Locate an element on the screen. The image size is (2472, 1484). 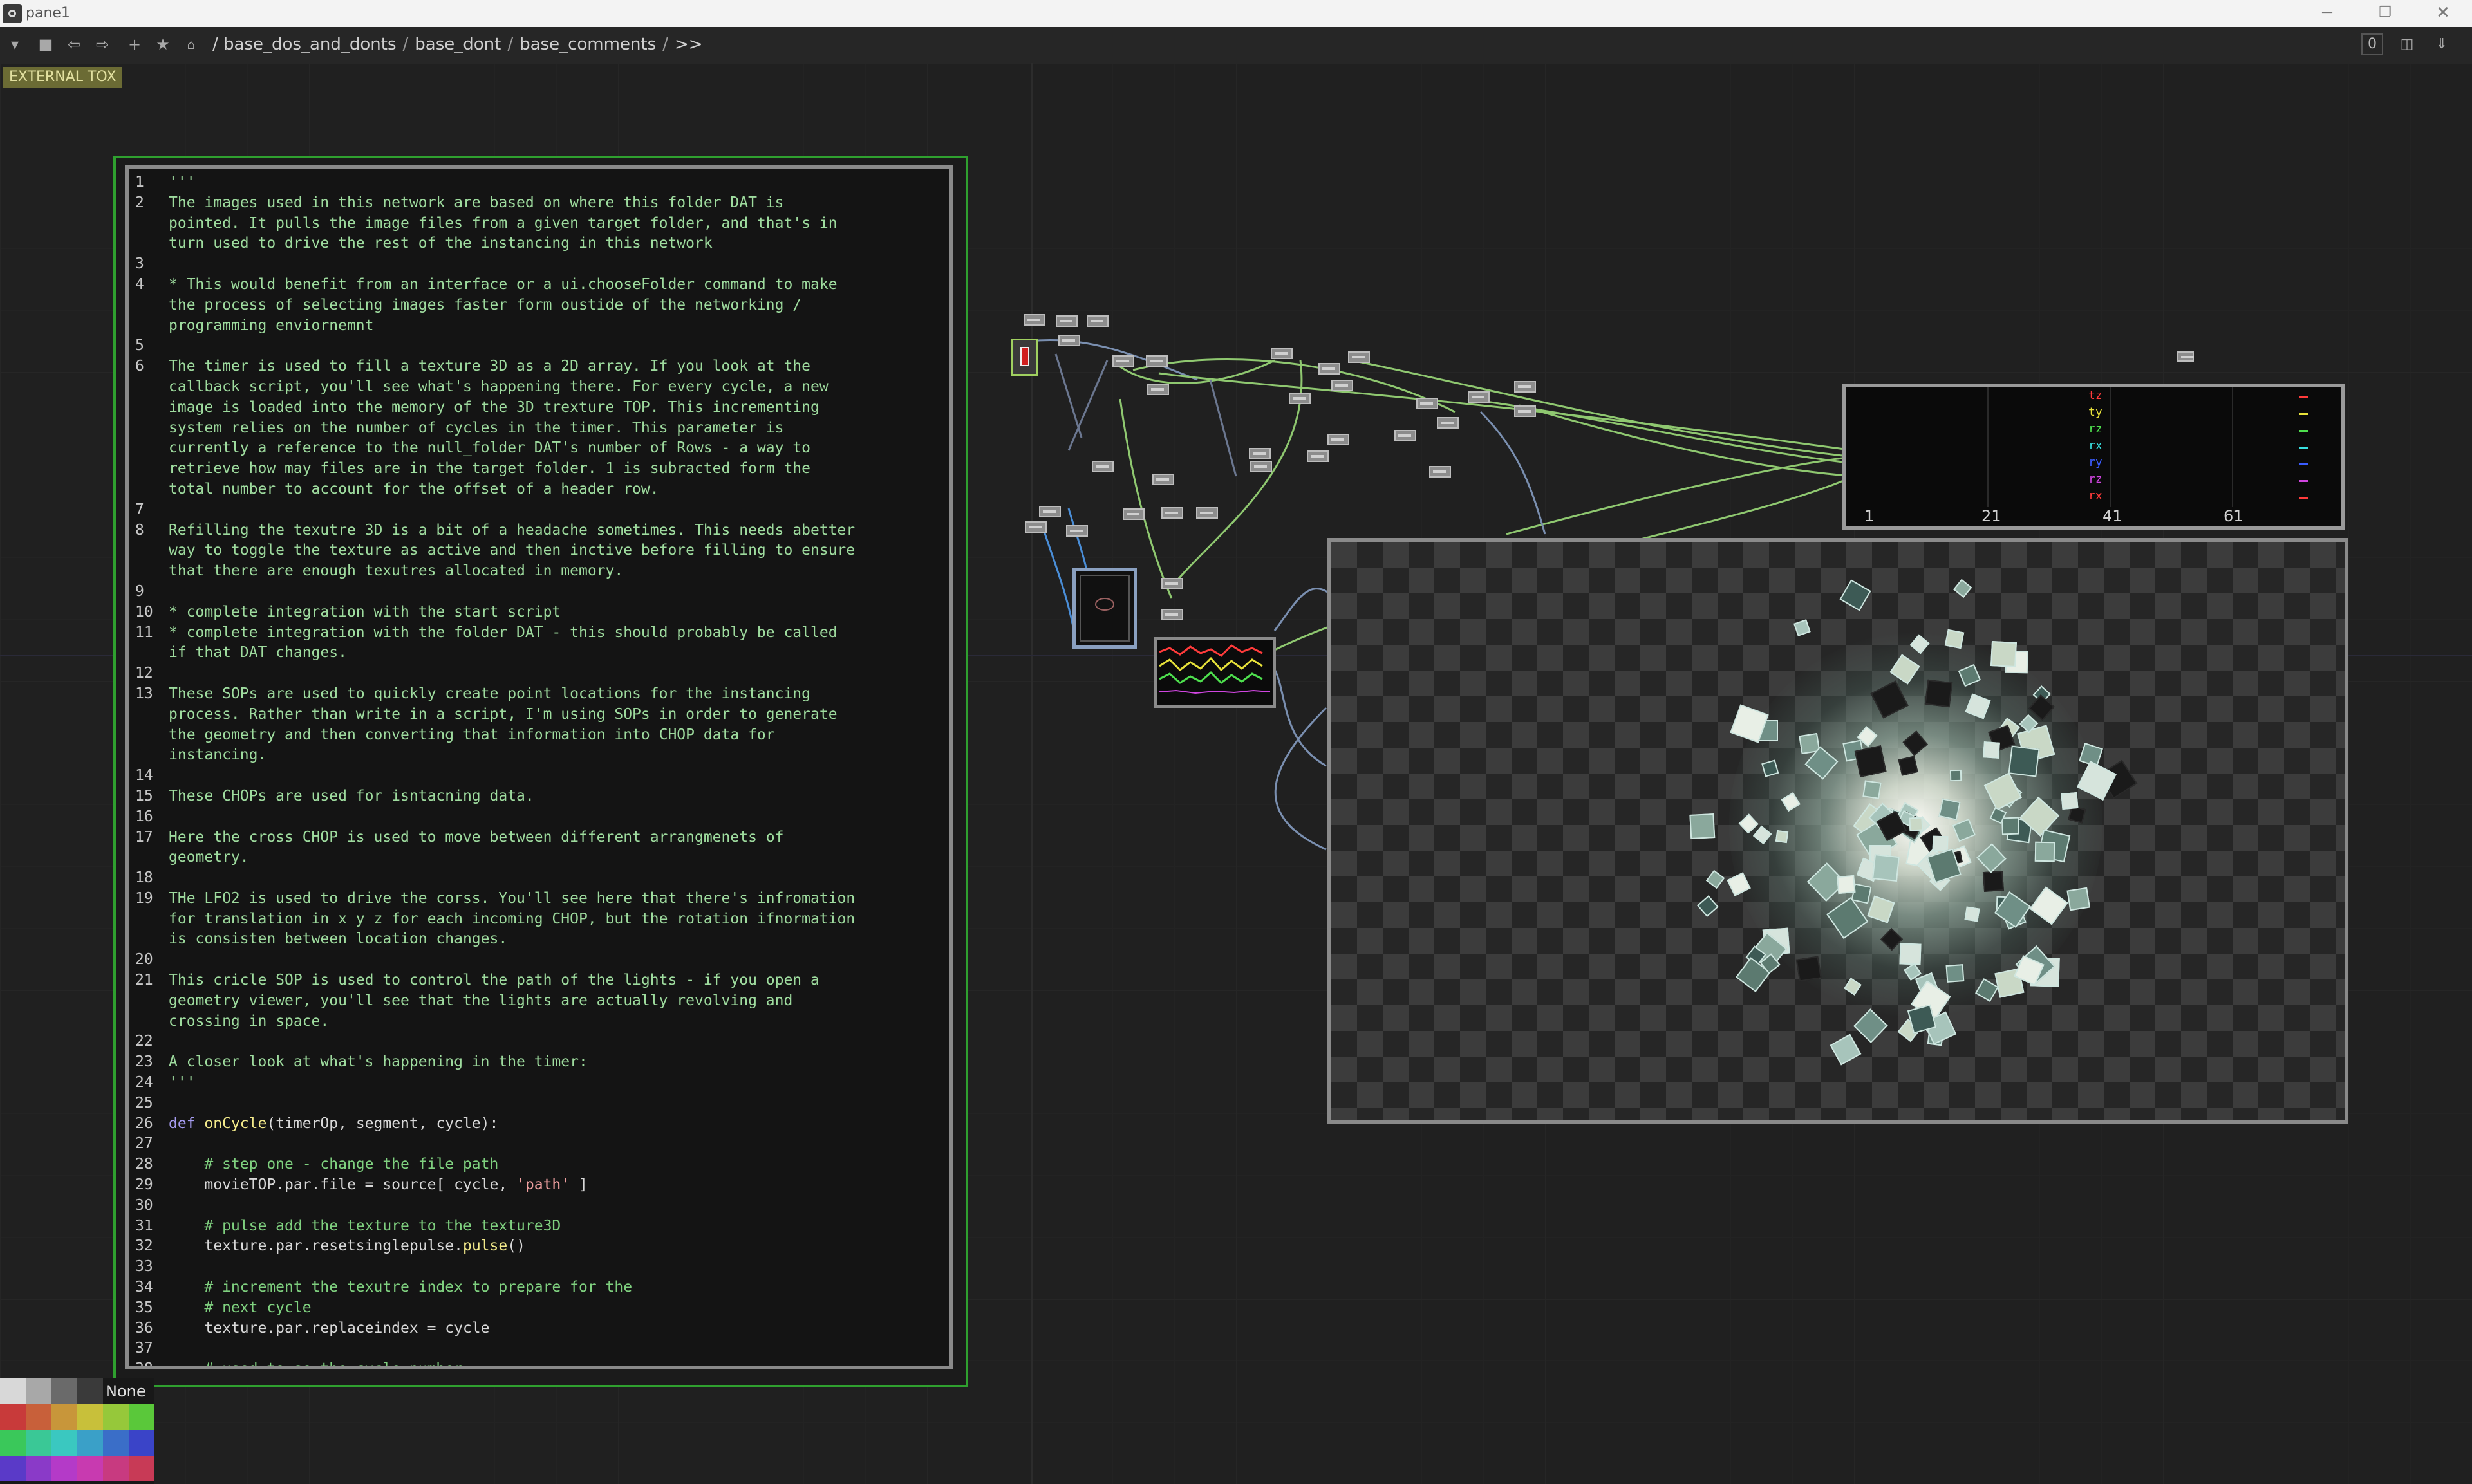
geometry-comp-node is located at coordinates (1104, 608).